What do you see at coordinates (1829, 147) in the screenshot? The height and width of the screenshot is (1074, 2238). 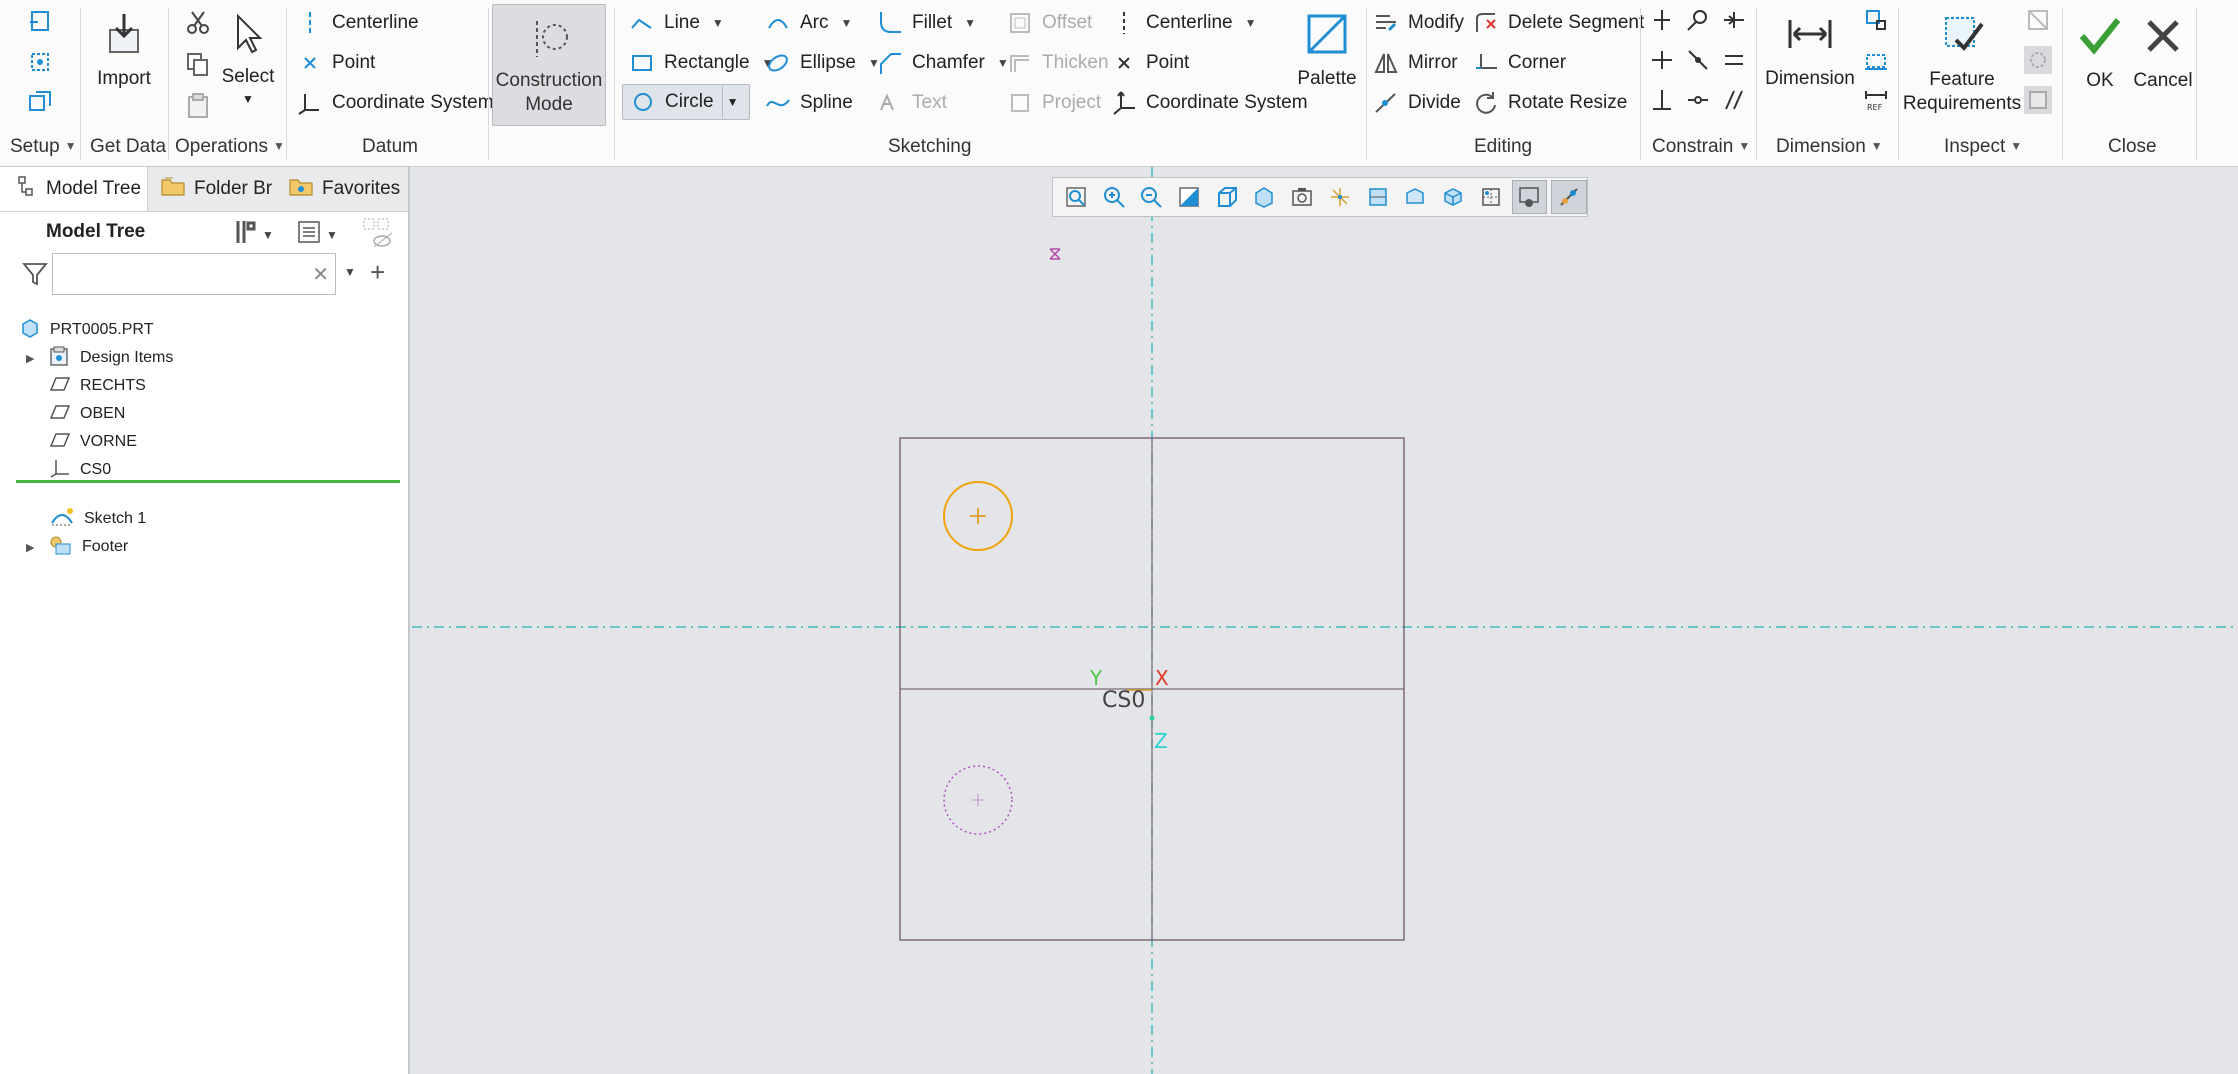 I see `group-dimension: Dimension ▼` at bounding box center [1829, 147].